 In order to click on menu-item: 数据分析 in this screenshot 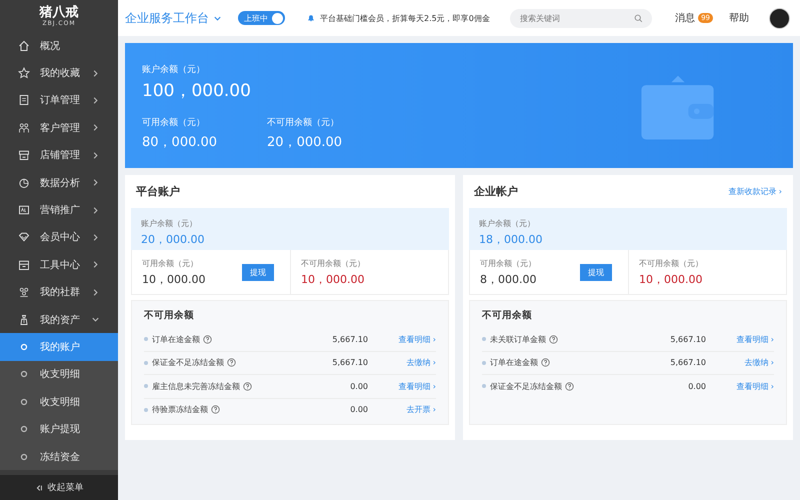, I will do `click(59, 182)`.